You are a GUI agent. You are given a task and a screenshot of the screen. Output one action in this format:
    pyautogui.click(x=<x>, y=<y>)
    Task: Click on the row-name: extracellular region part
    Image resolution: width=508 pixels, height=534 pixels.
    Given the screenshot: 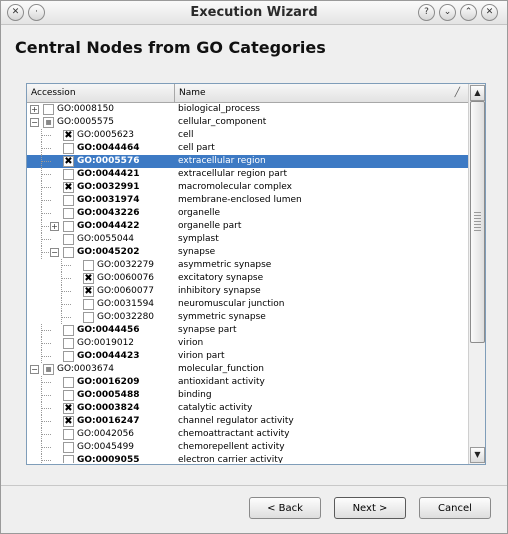 What is the action you would take?
    pyautogui.click(x=232, y=174)
    